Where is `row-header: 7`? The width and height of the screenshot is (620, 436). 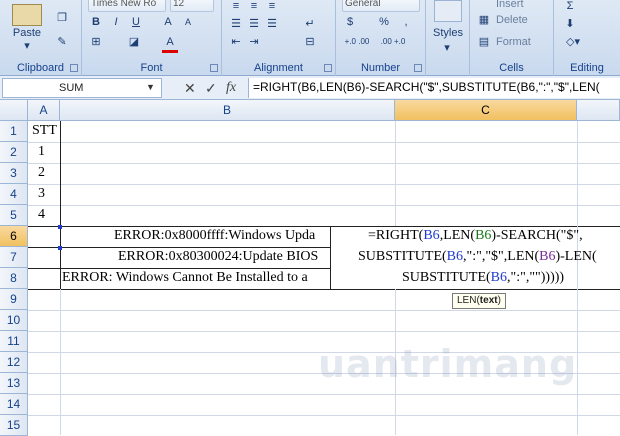 row-header: 7 is located at coordinates (14, 257).